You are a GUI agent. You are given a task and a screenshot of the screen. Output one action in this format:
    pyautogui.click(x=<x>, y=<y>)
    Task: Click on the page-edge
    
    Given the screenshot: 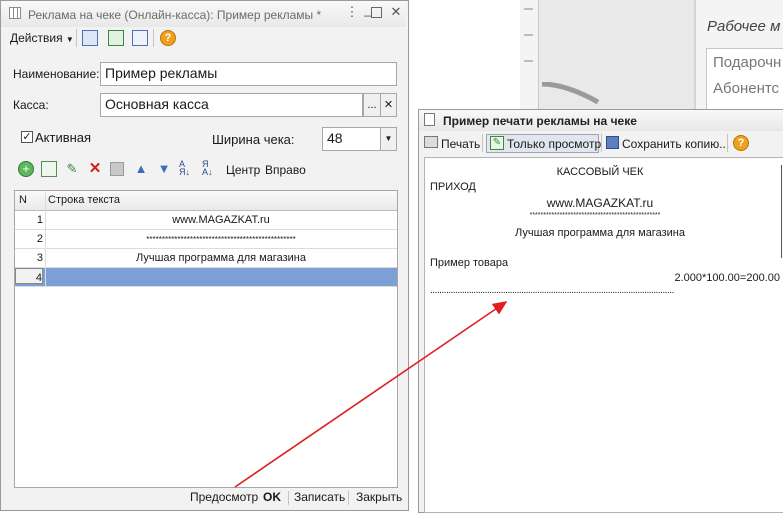 What is the action you would take?
    pyautogui.click(x=781, y=211)
    